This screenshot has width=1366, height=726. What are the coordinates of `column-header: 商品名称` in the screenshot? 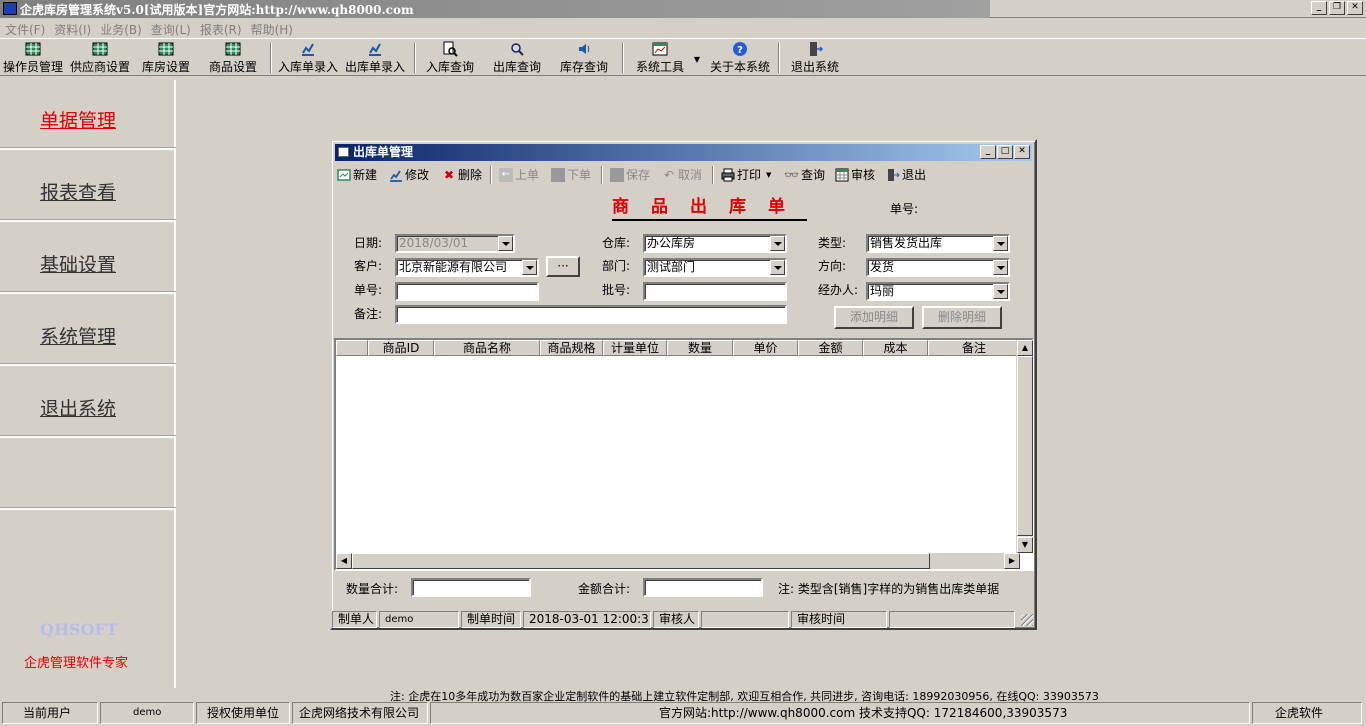 It's located at (487, 348).